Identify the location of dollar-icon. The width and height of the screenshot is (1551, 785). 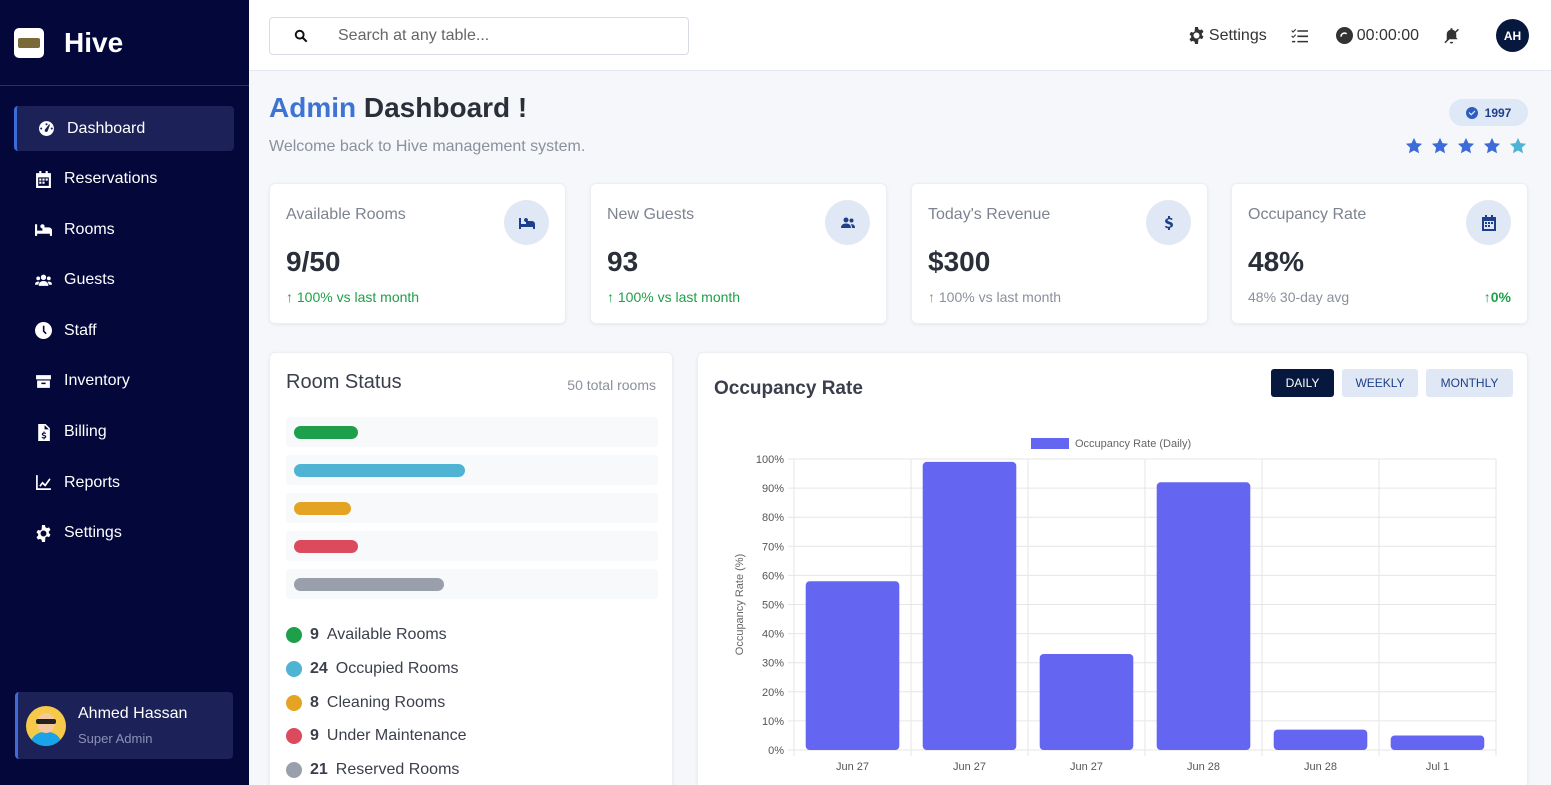
(1168, 222).